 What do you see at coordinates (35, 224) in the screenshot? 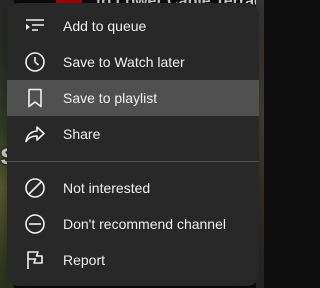
I see `minus-circle-icon` at bounding box center [35, 224].